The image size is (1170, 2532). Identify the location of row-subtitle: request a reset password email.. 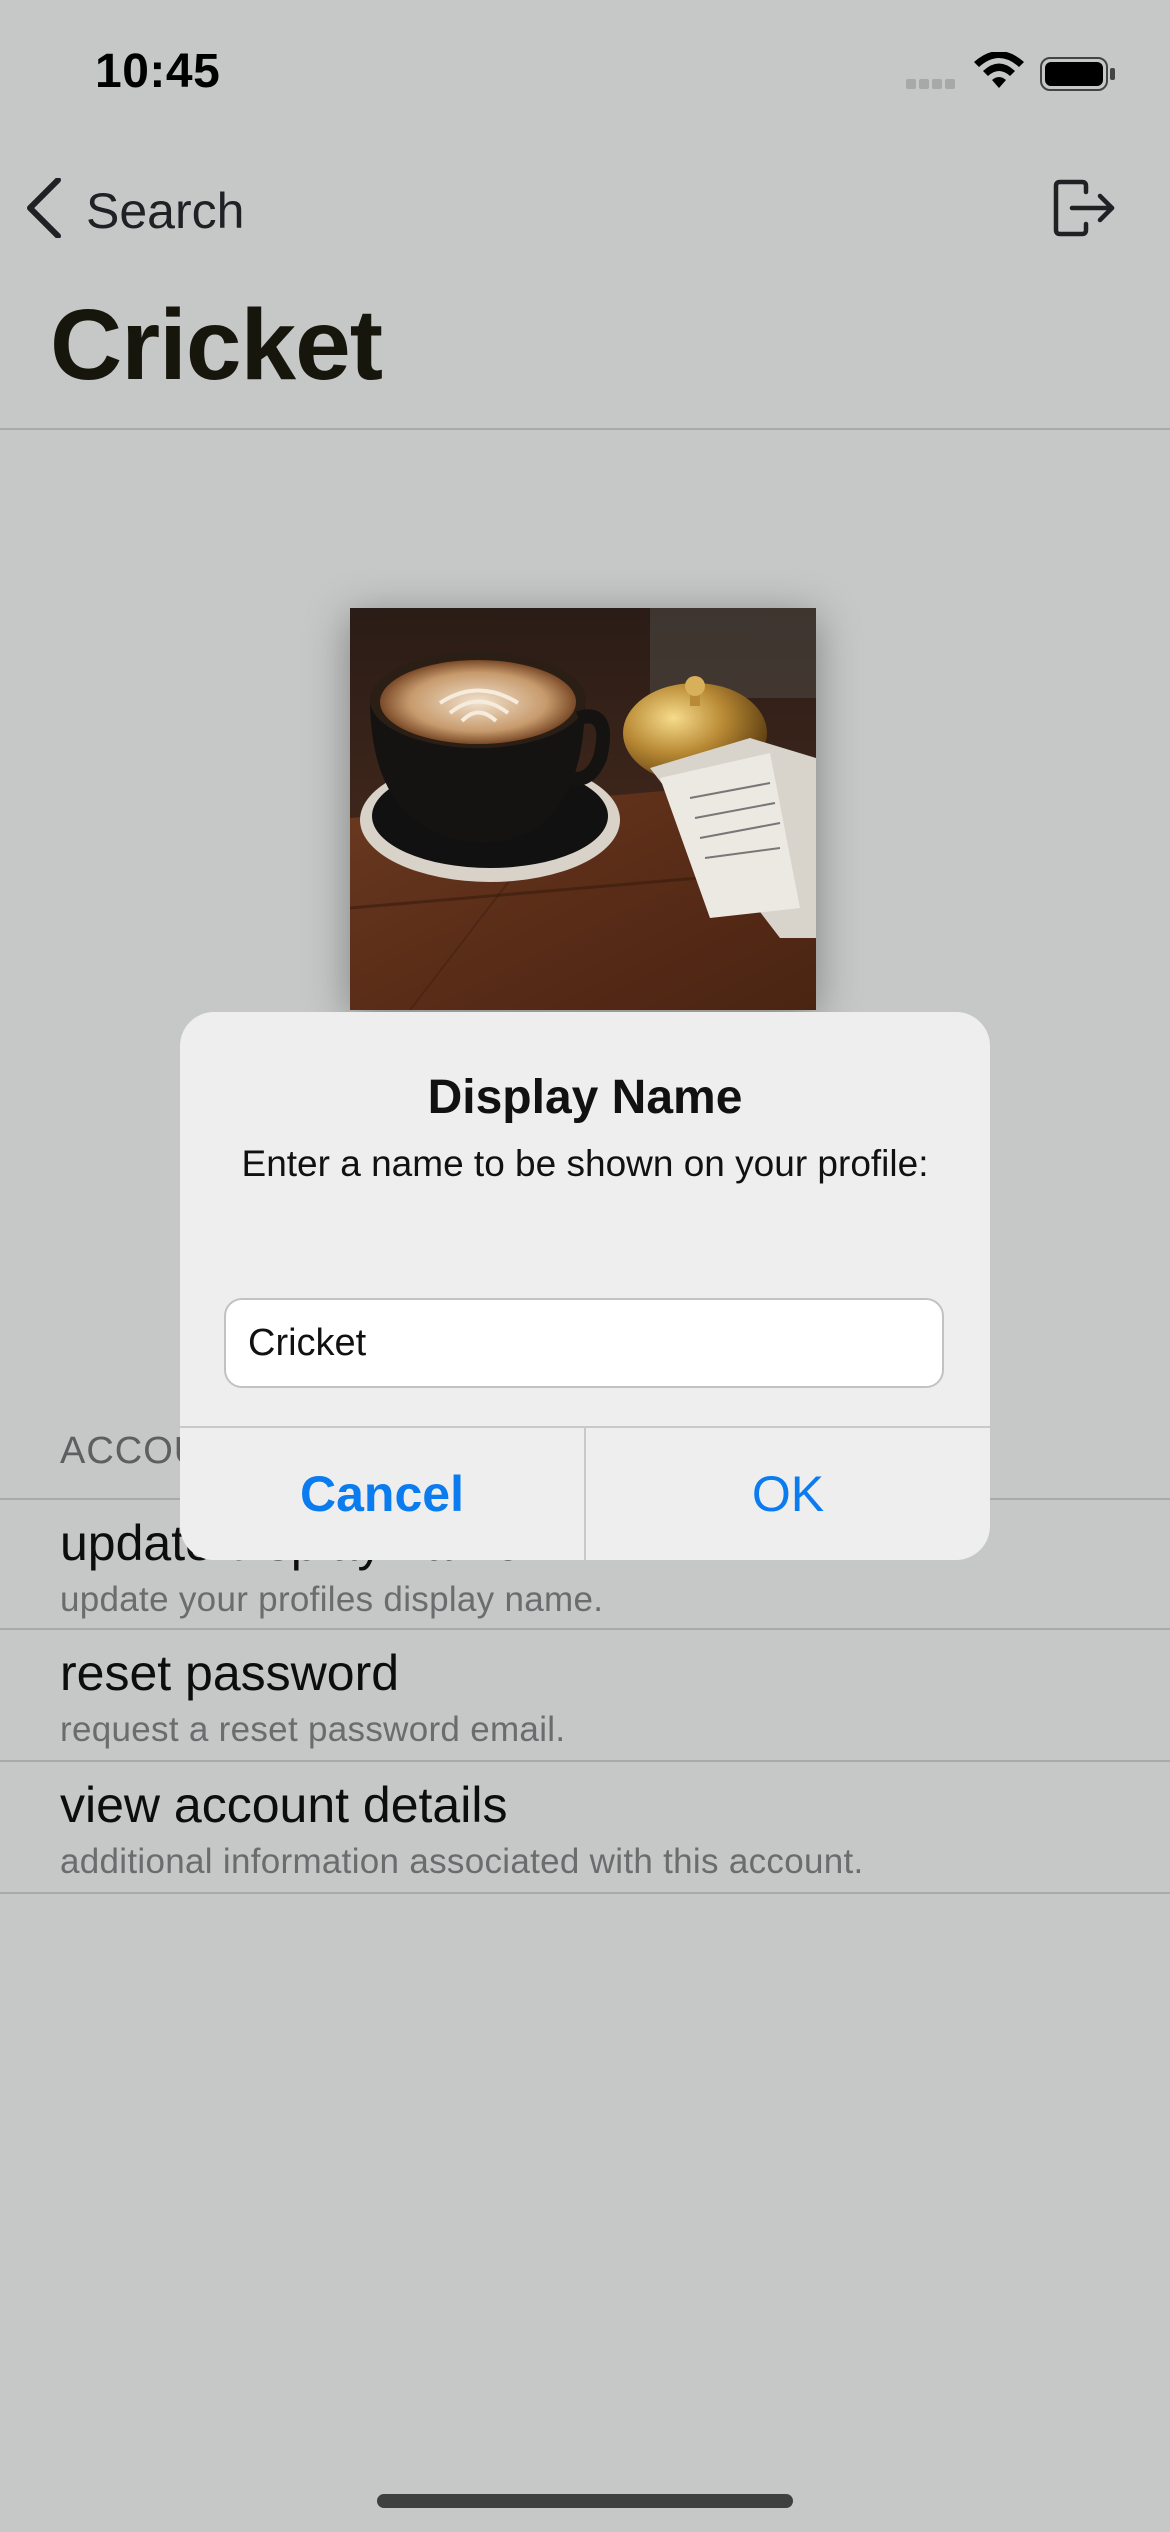
(313, 1729).